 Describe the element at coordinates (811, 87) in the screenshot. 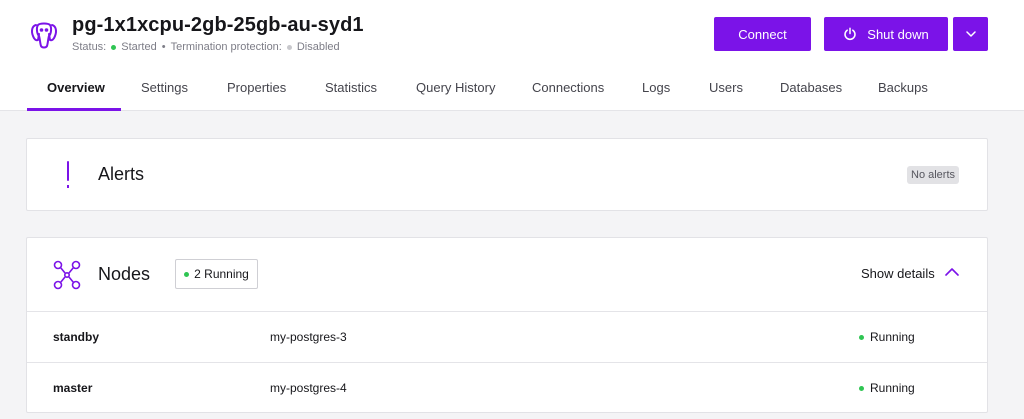

I see `tab-databases: Databases` at that location.